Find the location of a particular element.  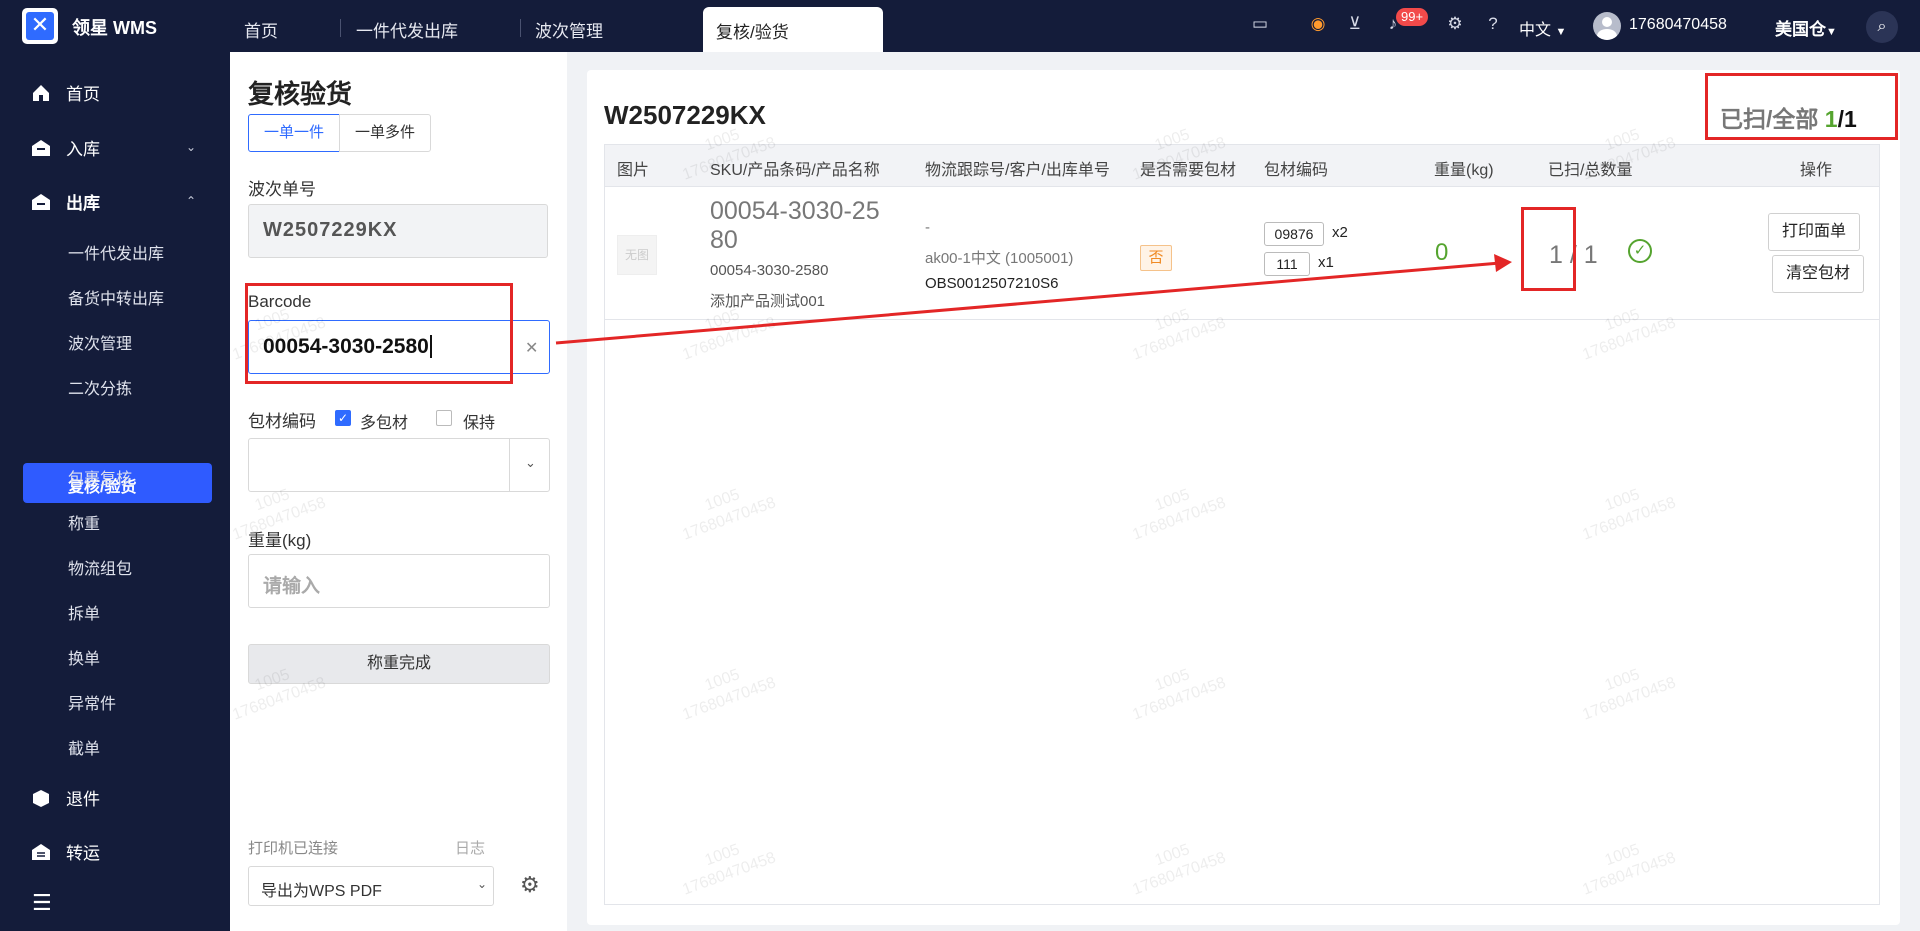

col-tracking: 物流跟踪号/客户/出库单号 is located at coordinates (1017, 170).